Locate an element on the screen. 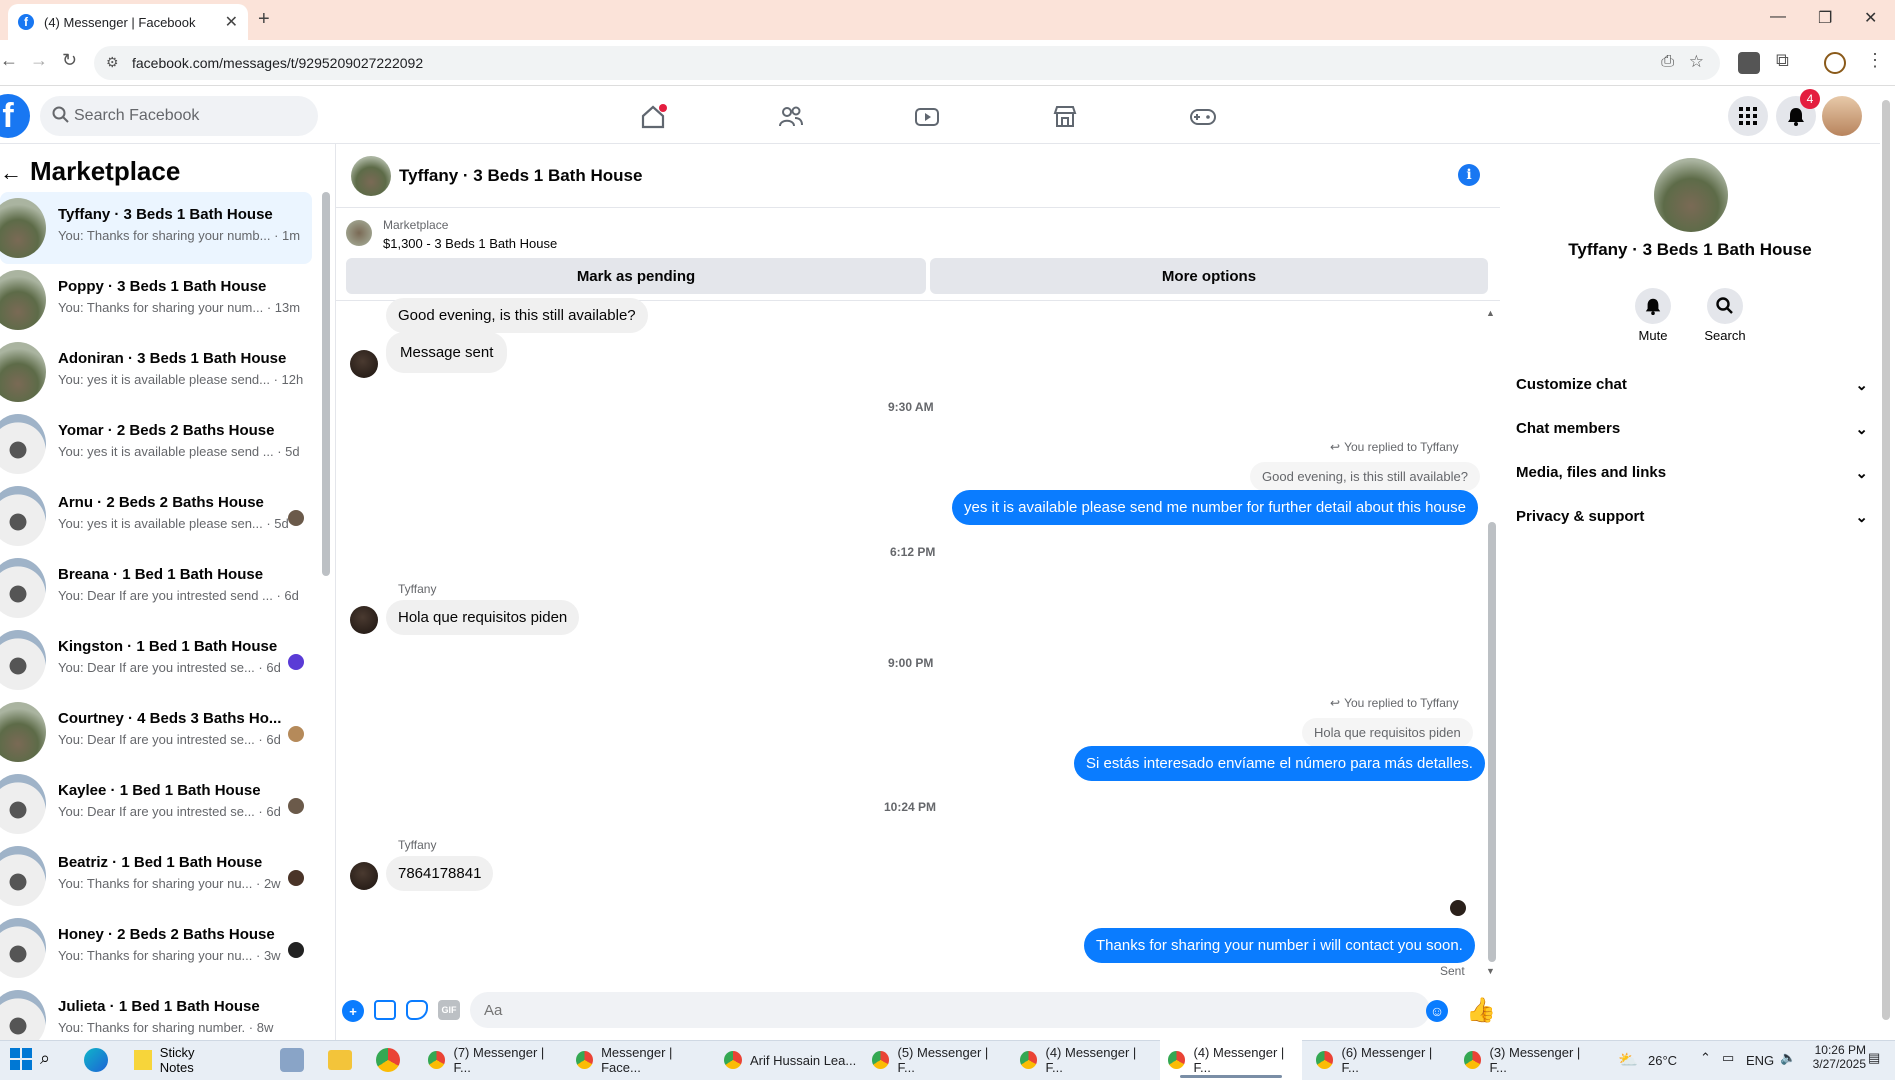  volume-icon: 🔈 is located at coordinates (1788, 1058).